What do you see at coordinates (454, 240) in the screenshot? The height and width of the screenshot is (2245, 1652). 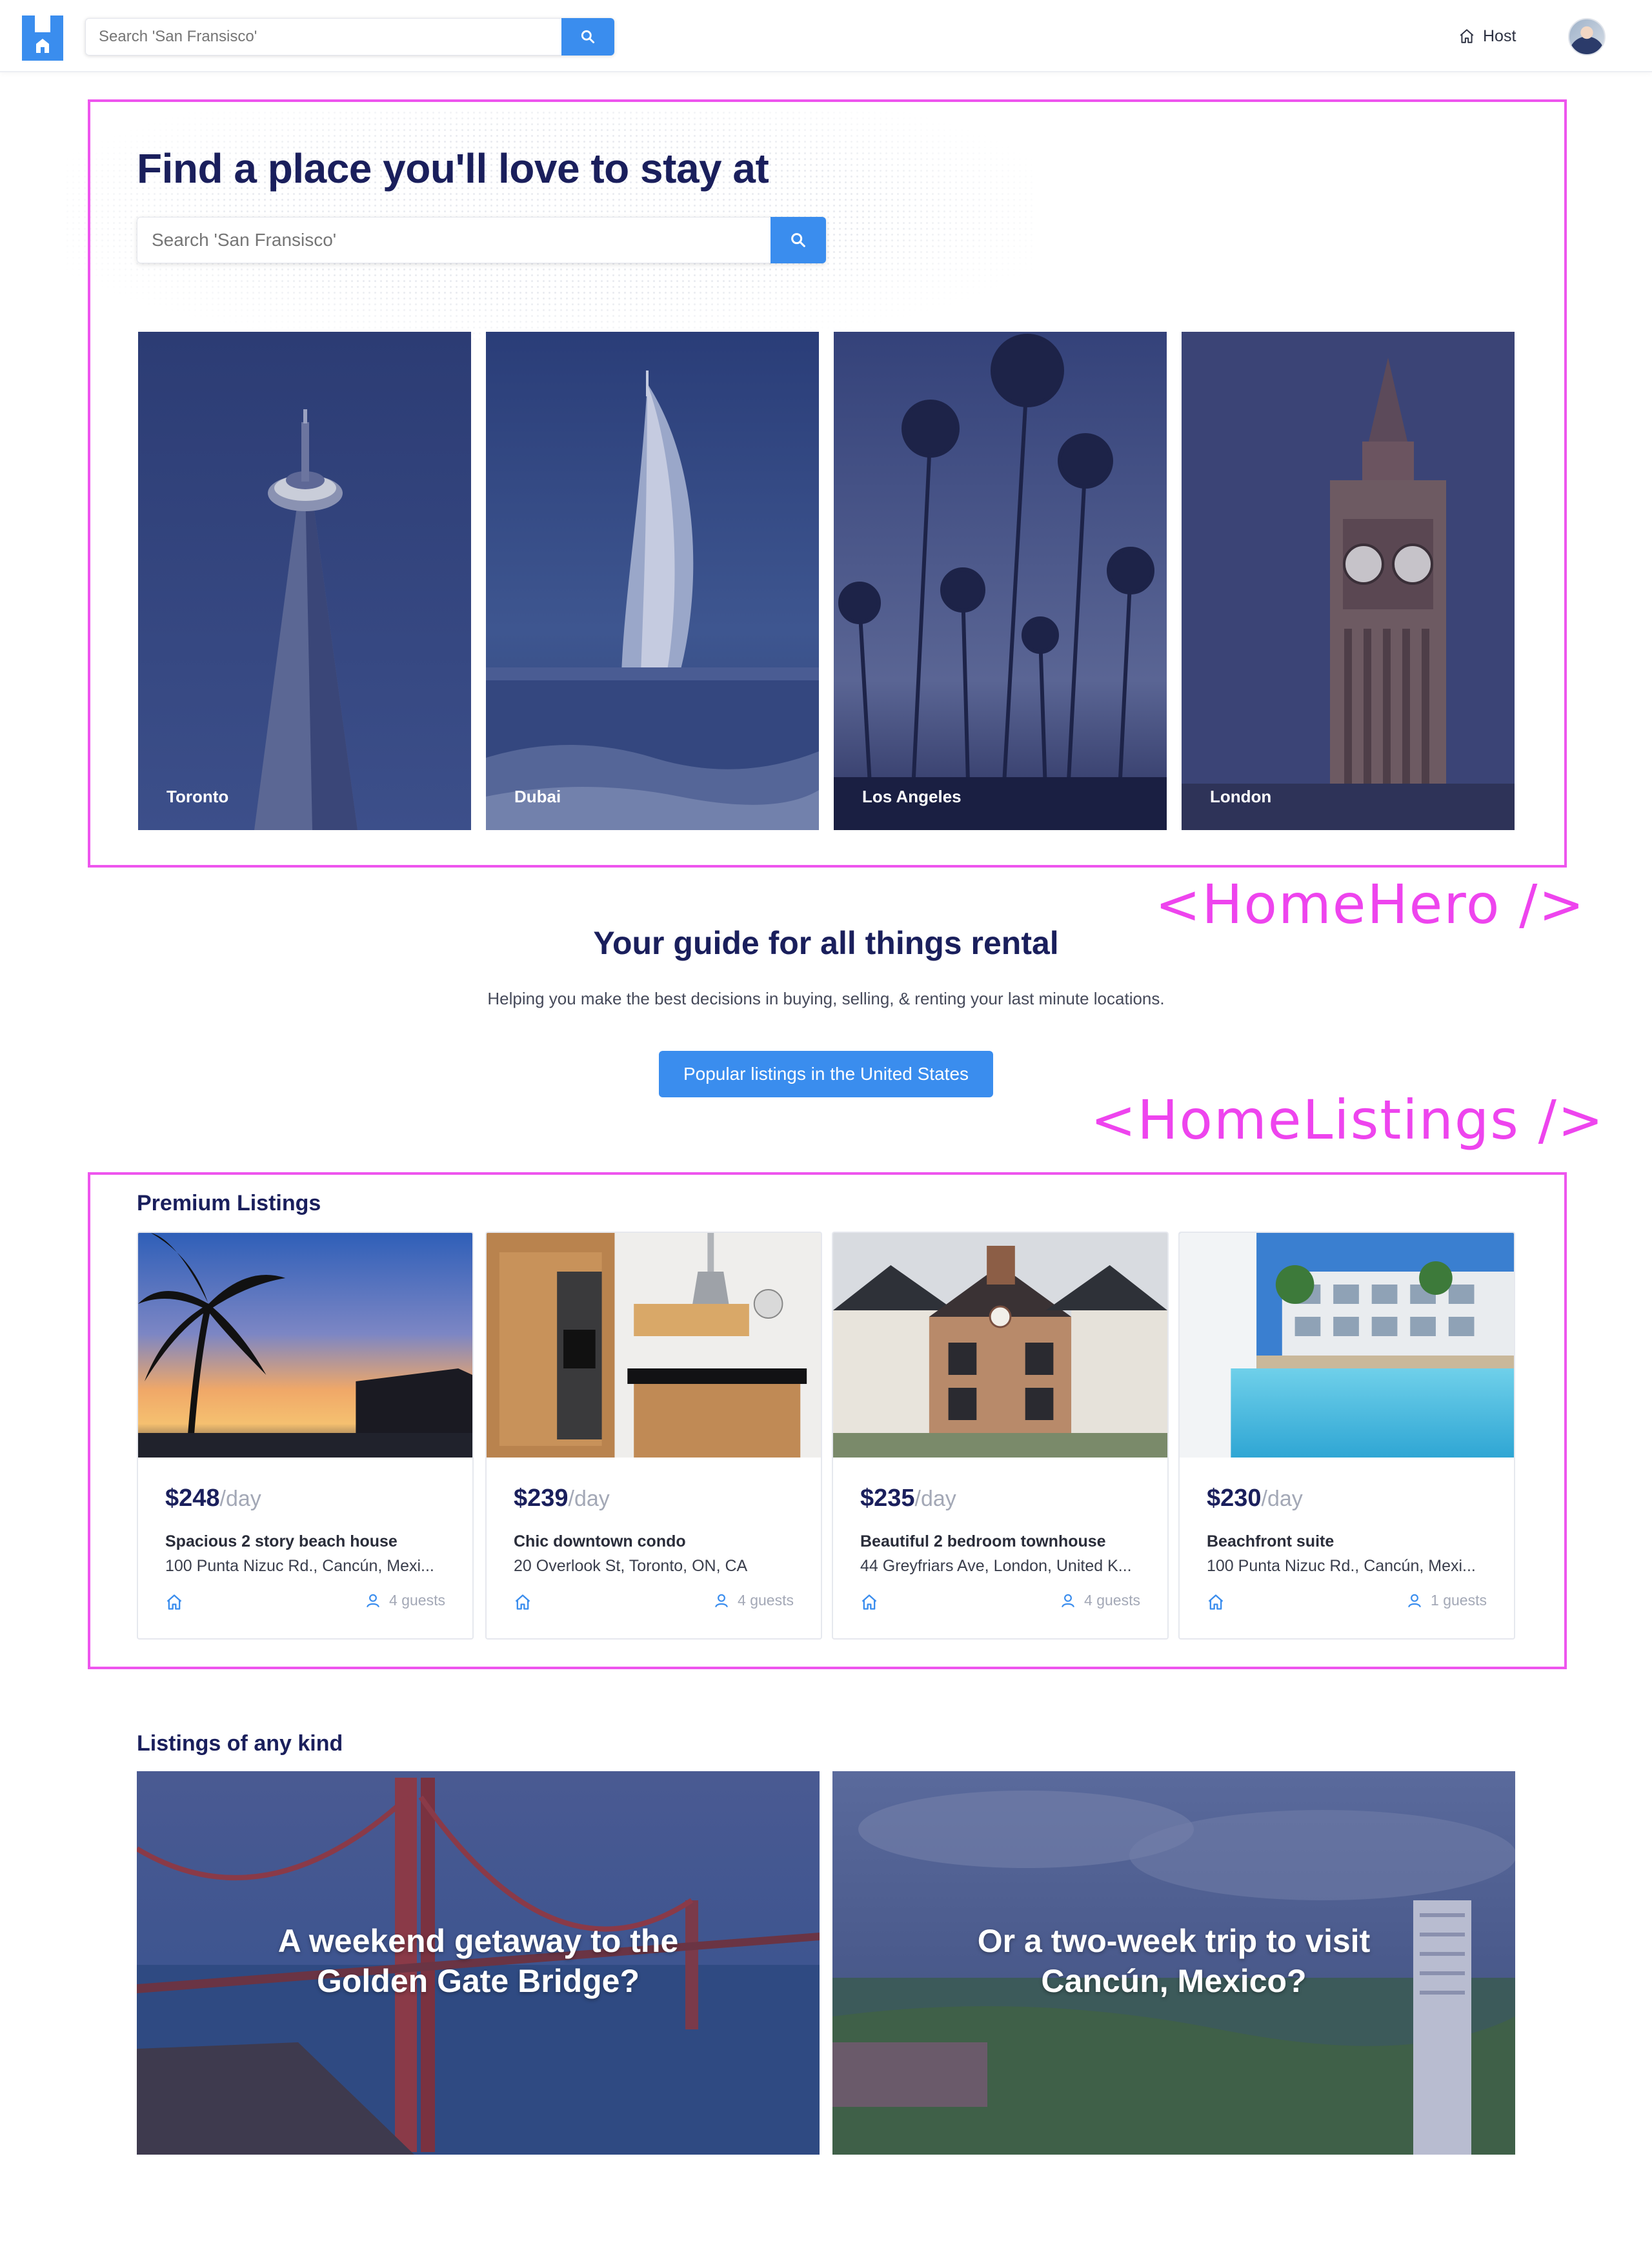 I see `hero-search-input` at bounding box center [454, 240].